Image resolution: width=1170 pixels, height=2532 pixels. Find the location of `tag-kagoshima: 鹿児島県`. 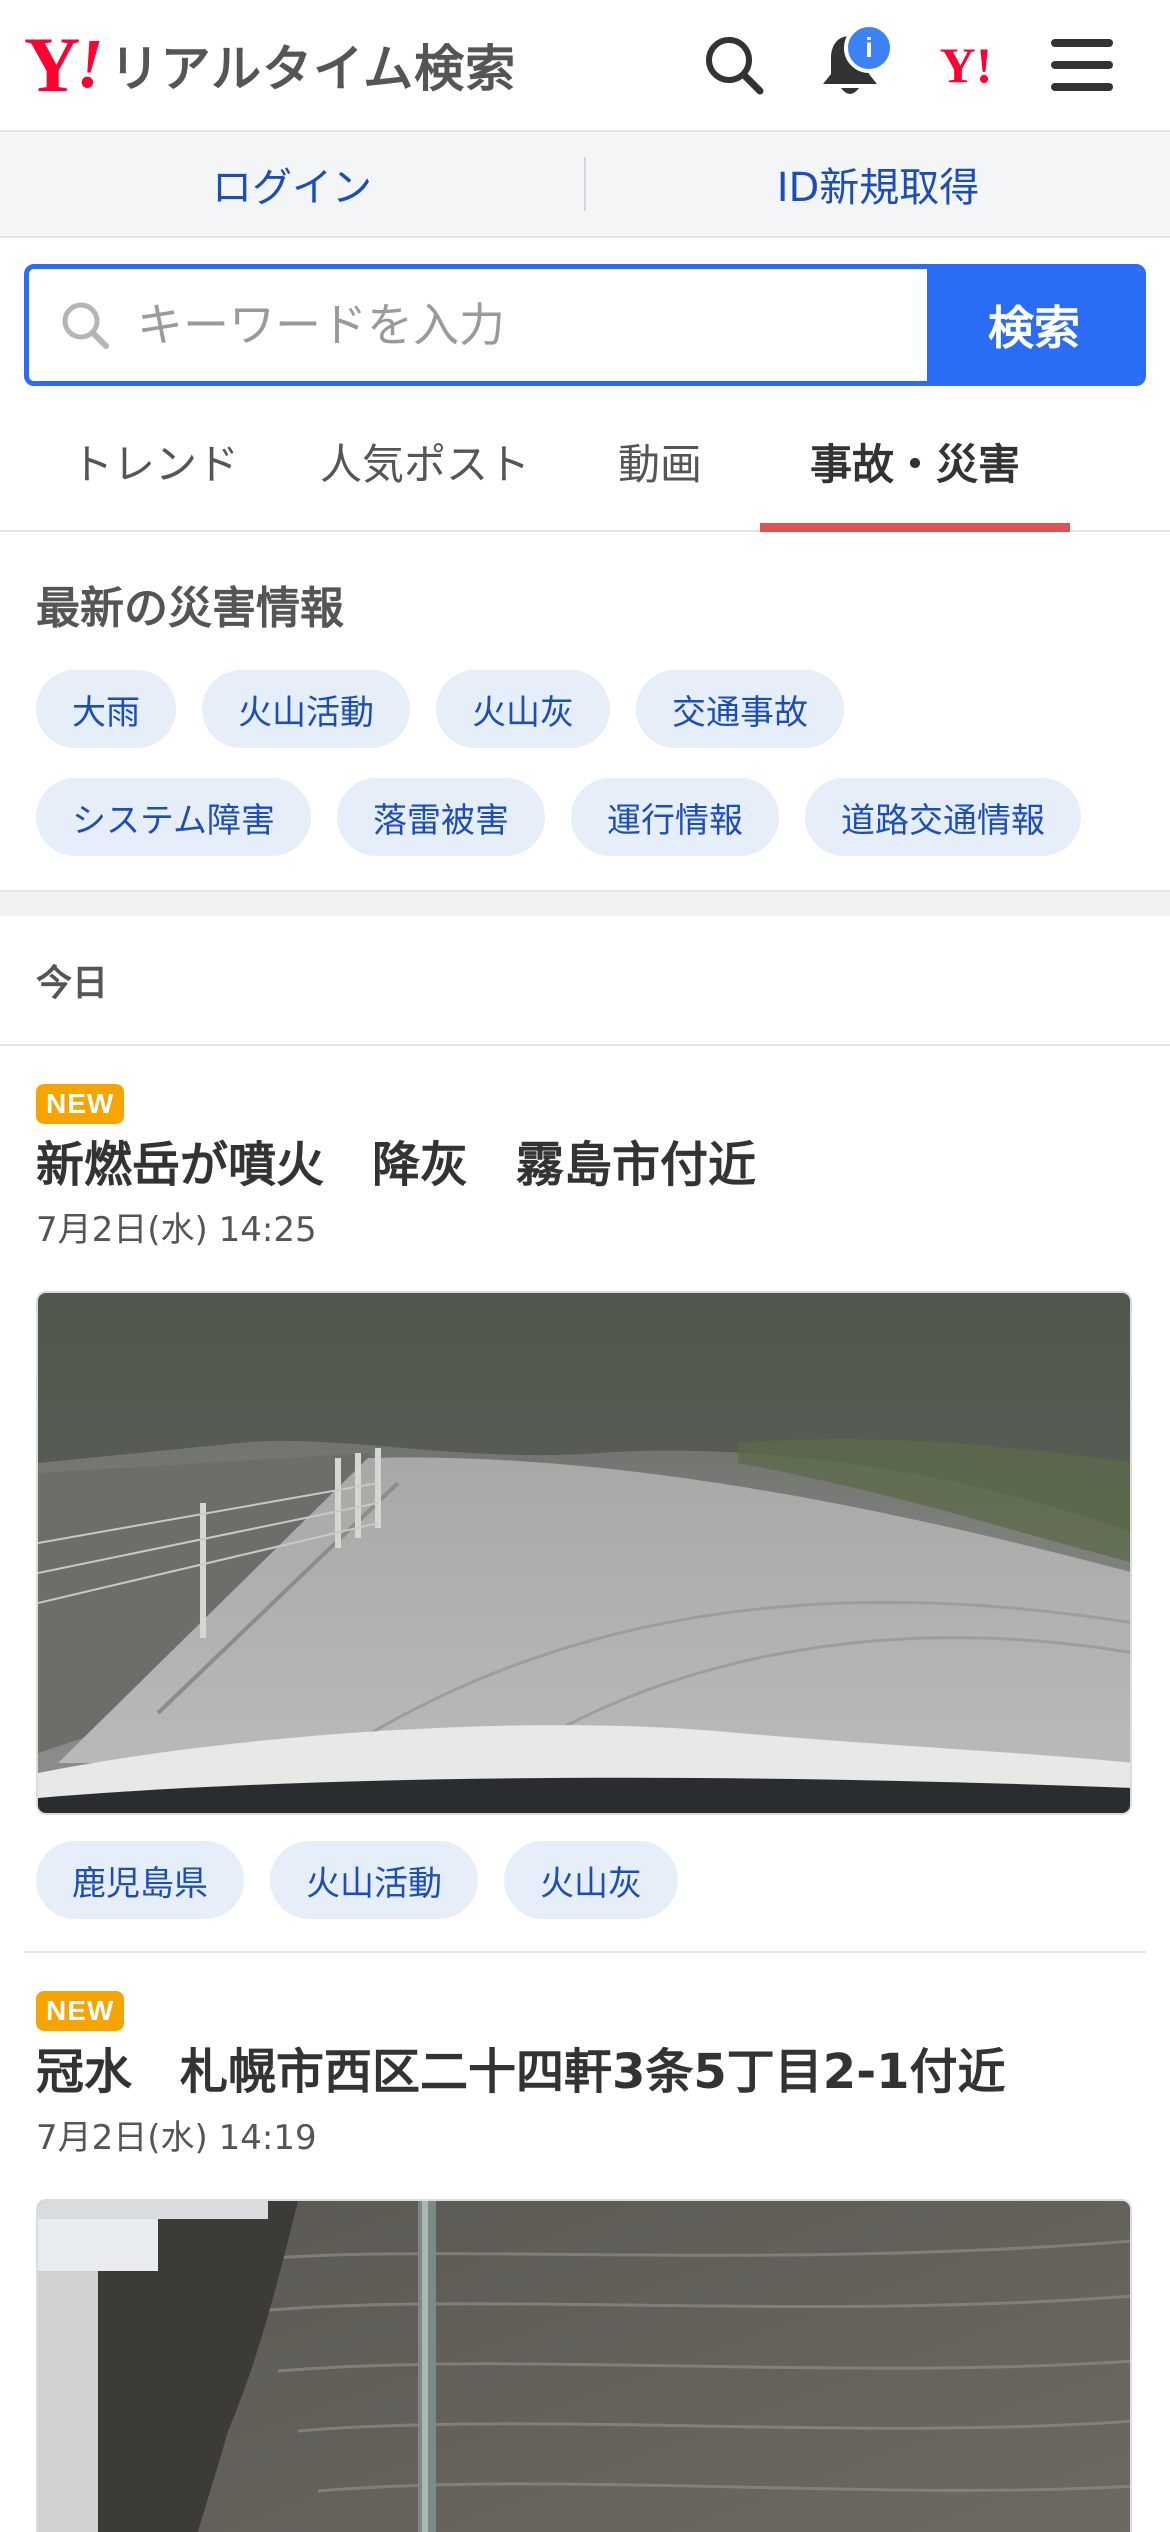

tag-kagoshima: 鹿児島県 is located at coordinates (140, 1880).